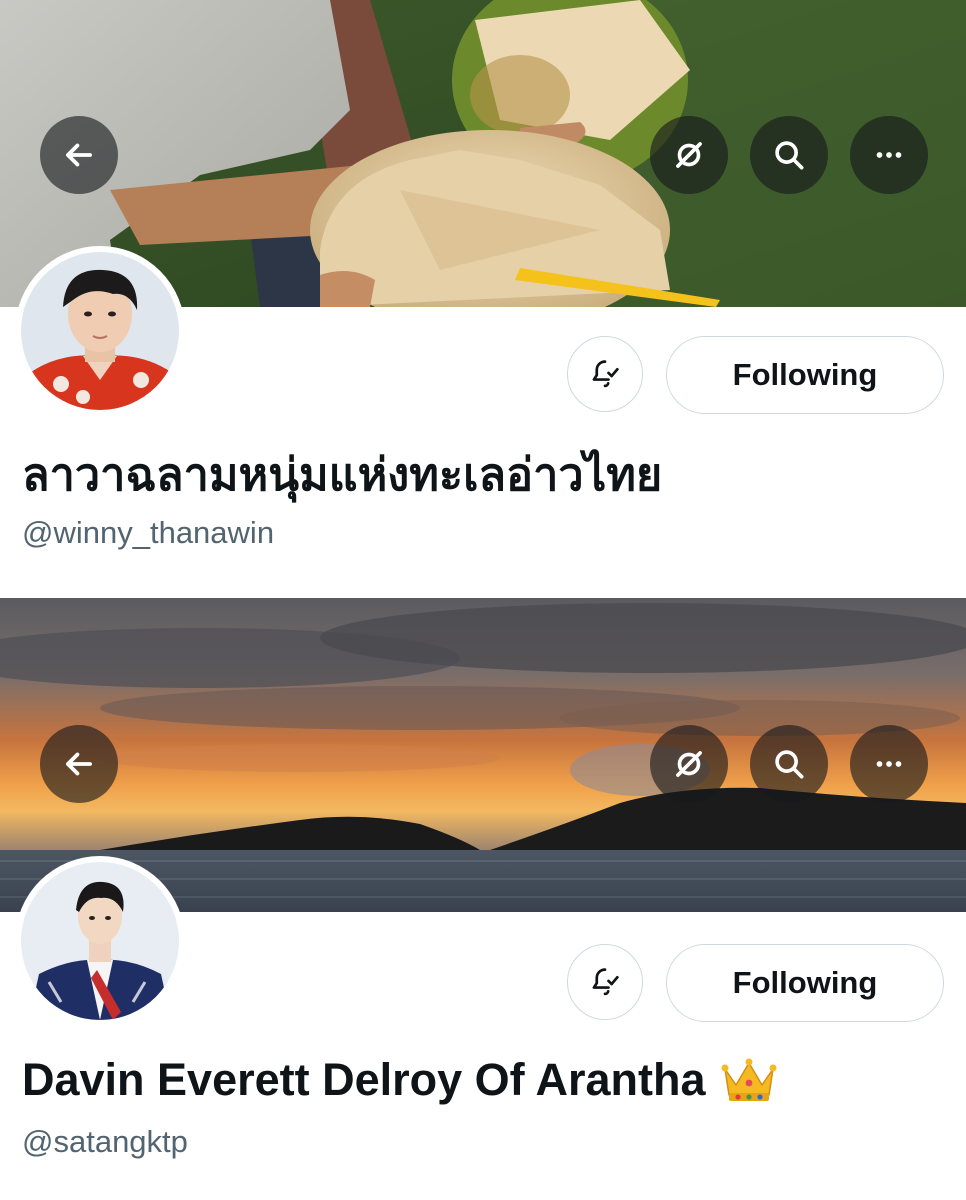  Describe the element at coordinates (364, 1079) in the screenshot. I see `display-name-text: Davin Everett Delroy Of Arantha` at that location.